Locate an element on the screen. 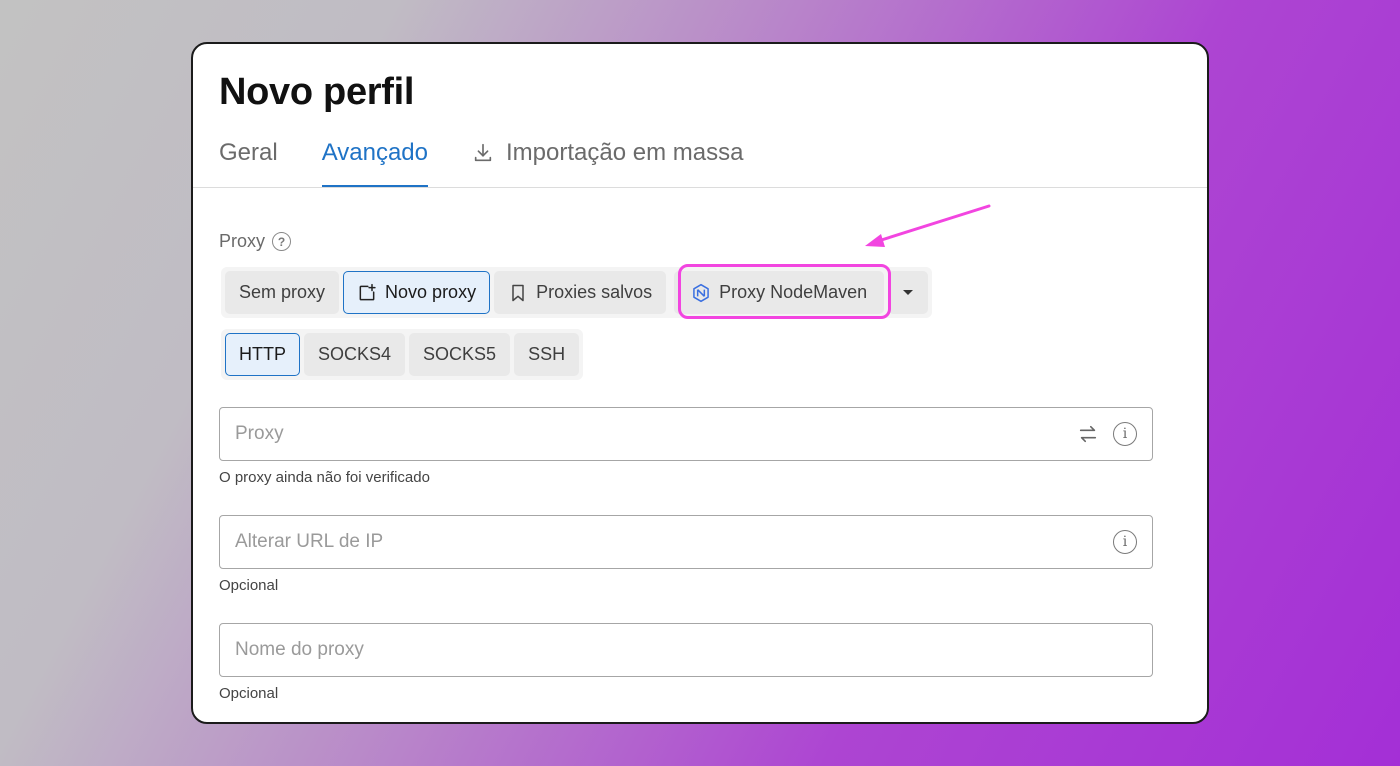 This screenshot has height=766, width=1400. change-ip-url-field: i is located at coordinates (686, 542).